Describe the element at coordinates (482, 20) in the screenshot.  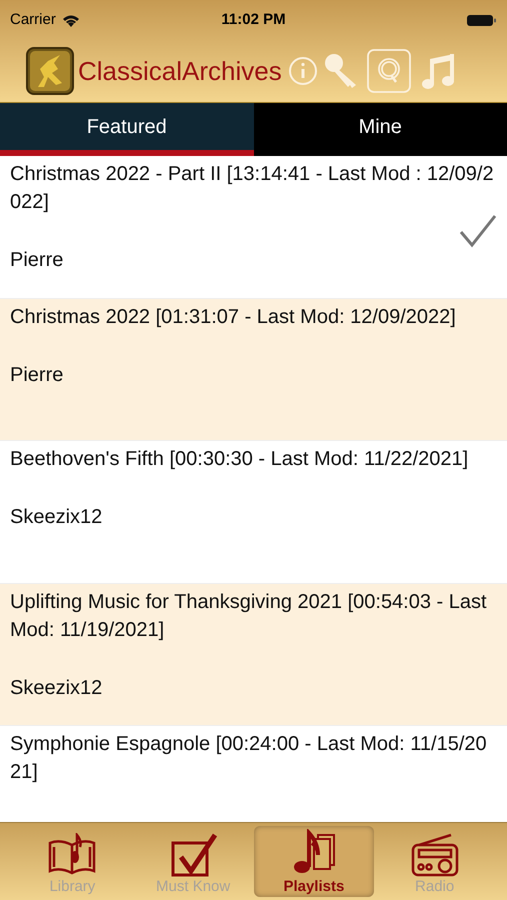
I see `battery-icon` at that location.